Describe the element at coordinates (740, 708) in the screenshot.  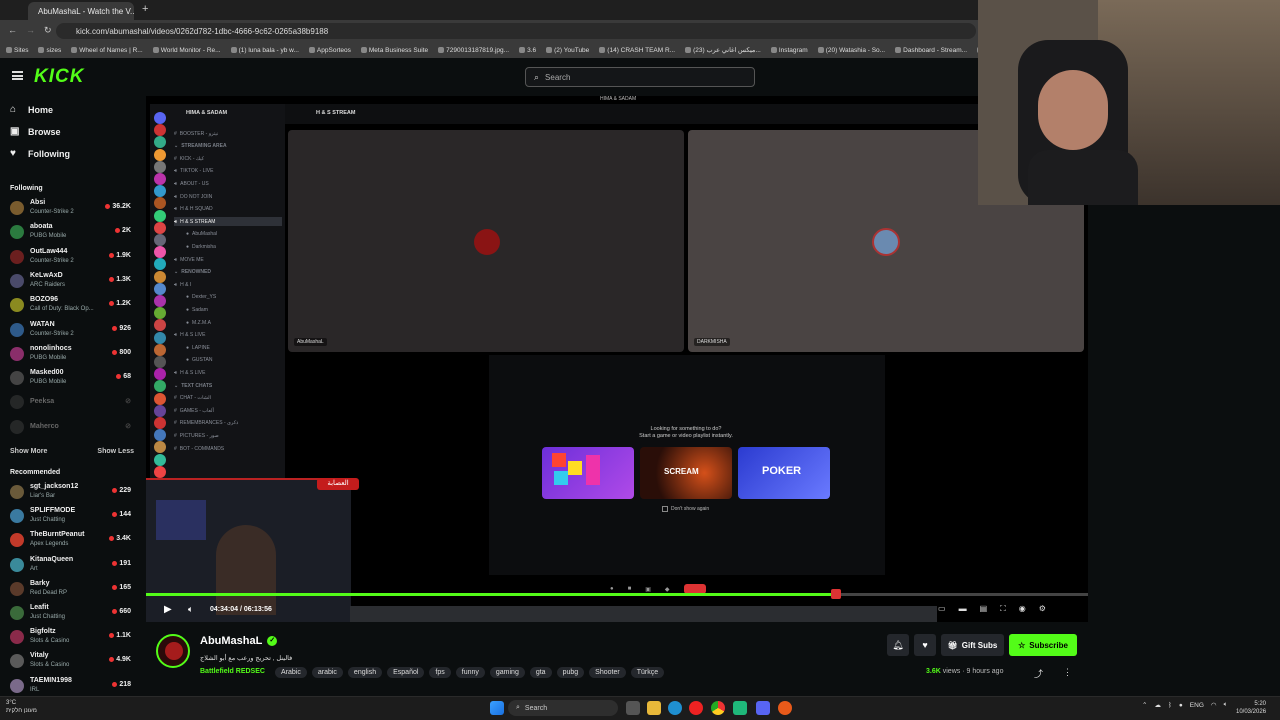
I see `app-icon` at that location.